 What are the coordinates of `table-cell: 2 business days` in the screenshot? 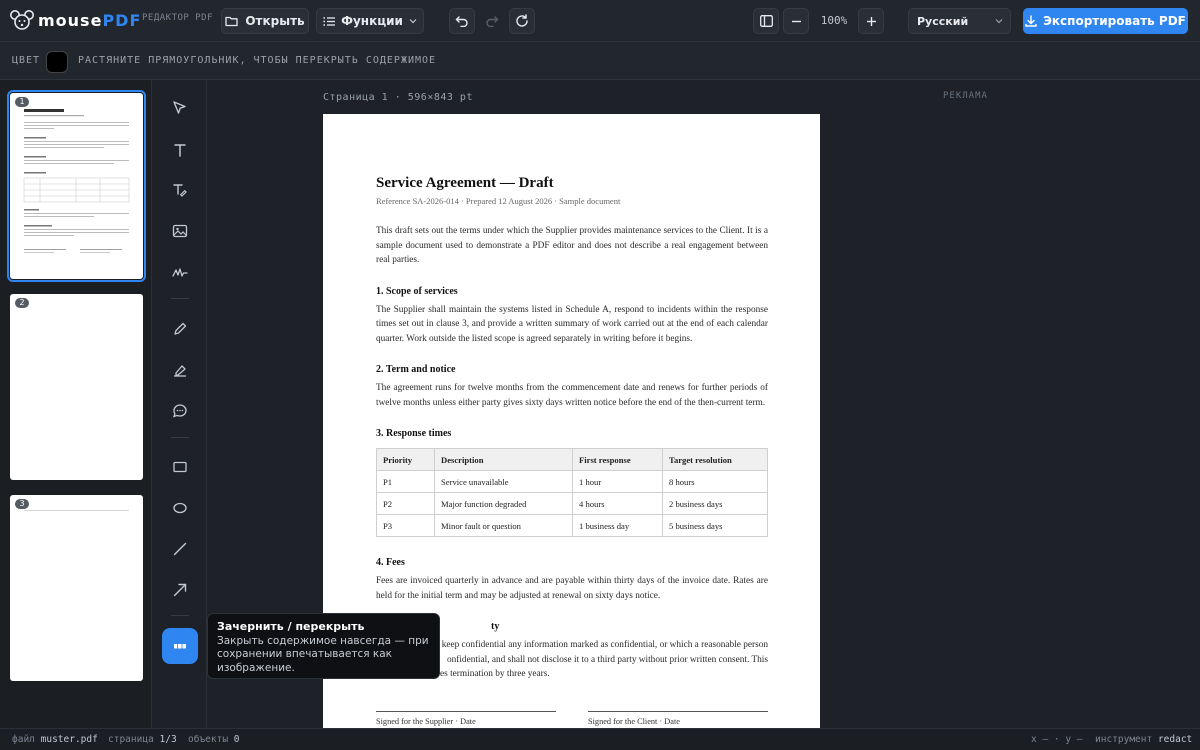 It's located at (715, 503).